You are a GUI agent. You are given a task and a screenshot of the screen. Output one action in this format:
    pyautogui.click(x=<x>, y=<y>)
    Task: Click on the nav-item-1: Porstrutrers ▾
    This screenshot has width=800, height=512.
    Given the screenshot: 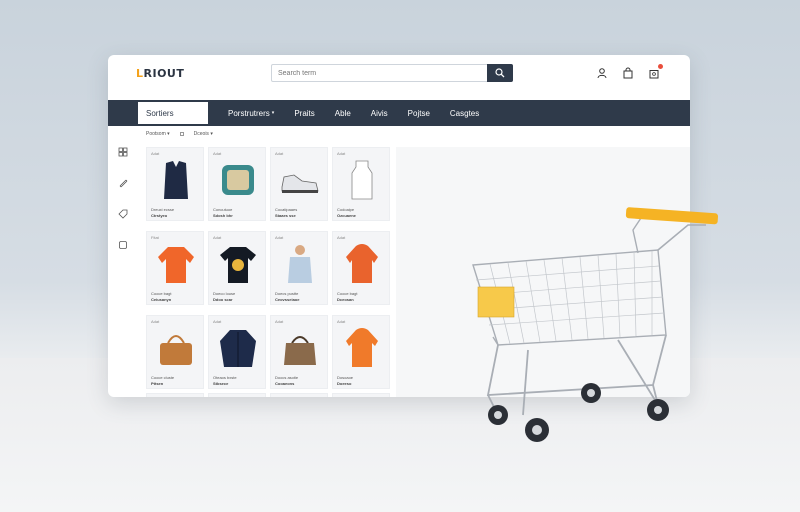 What is the action you would take?
    pyautogui.click(x=251, y=113)
    